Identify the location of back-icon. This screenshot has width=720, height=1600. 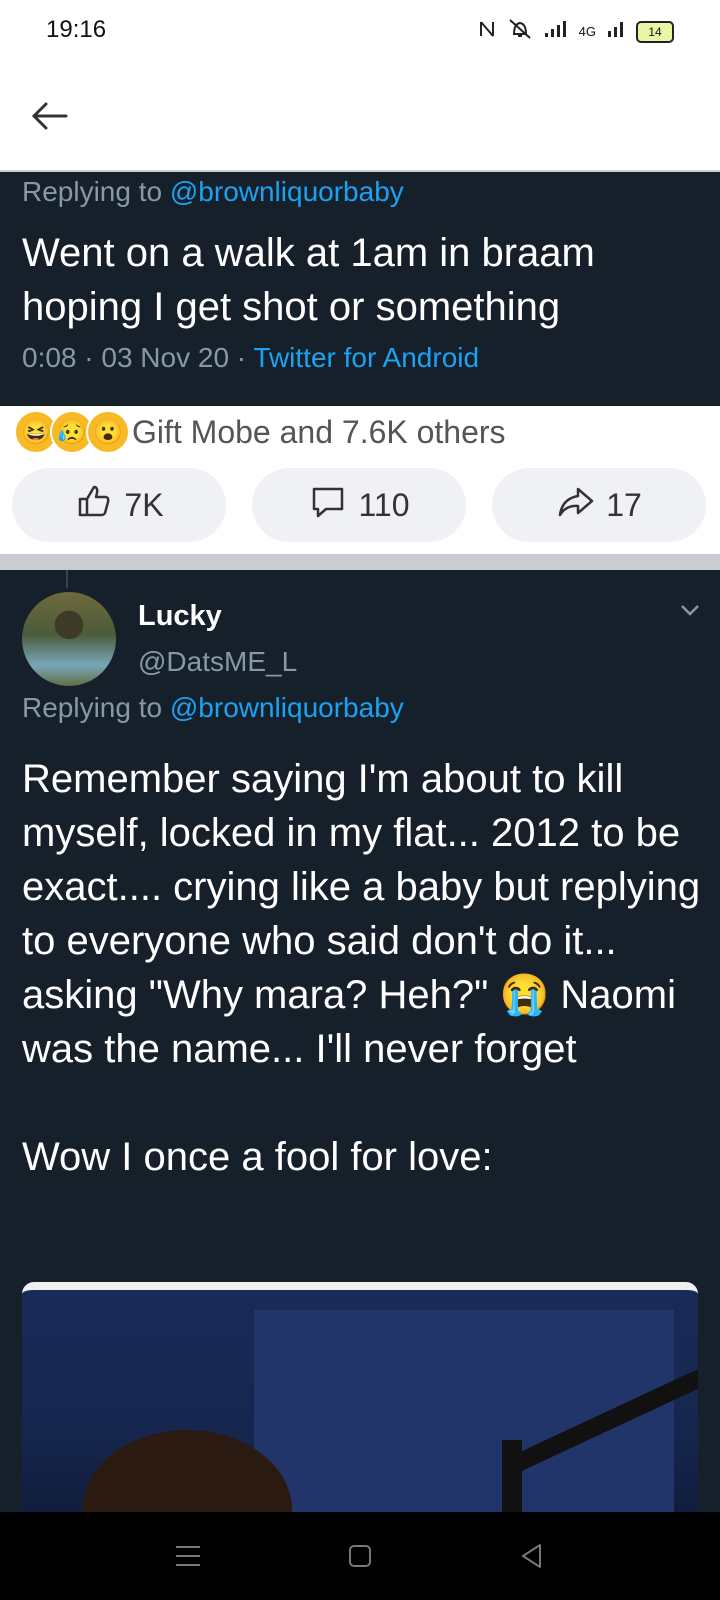
(532, 1556).